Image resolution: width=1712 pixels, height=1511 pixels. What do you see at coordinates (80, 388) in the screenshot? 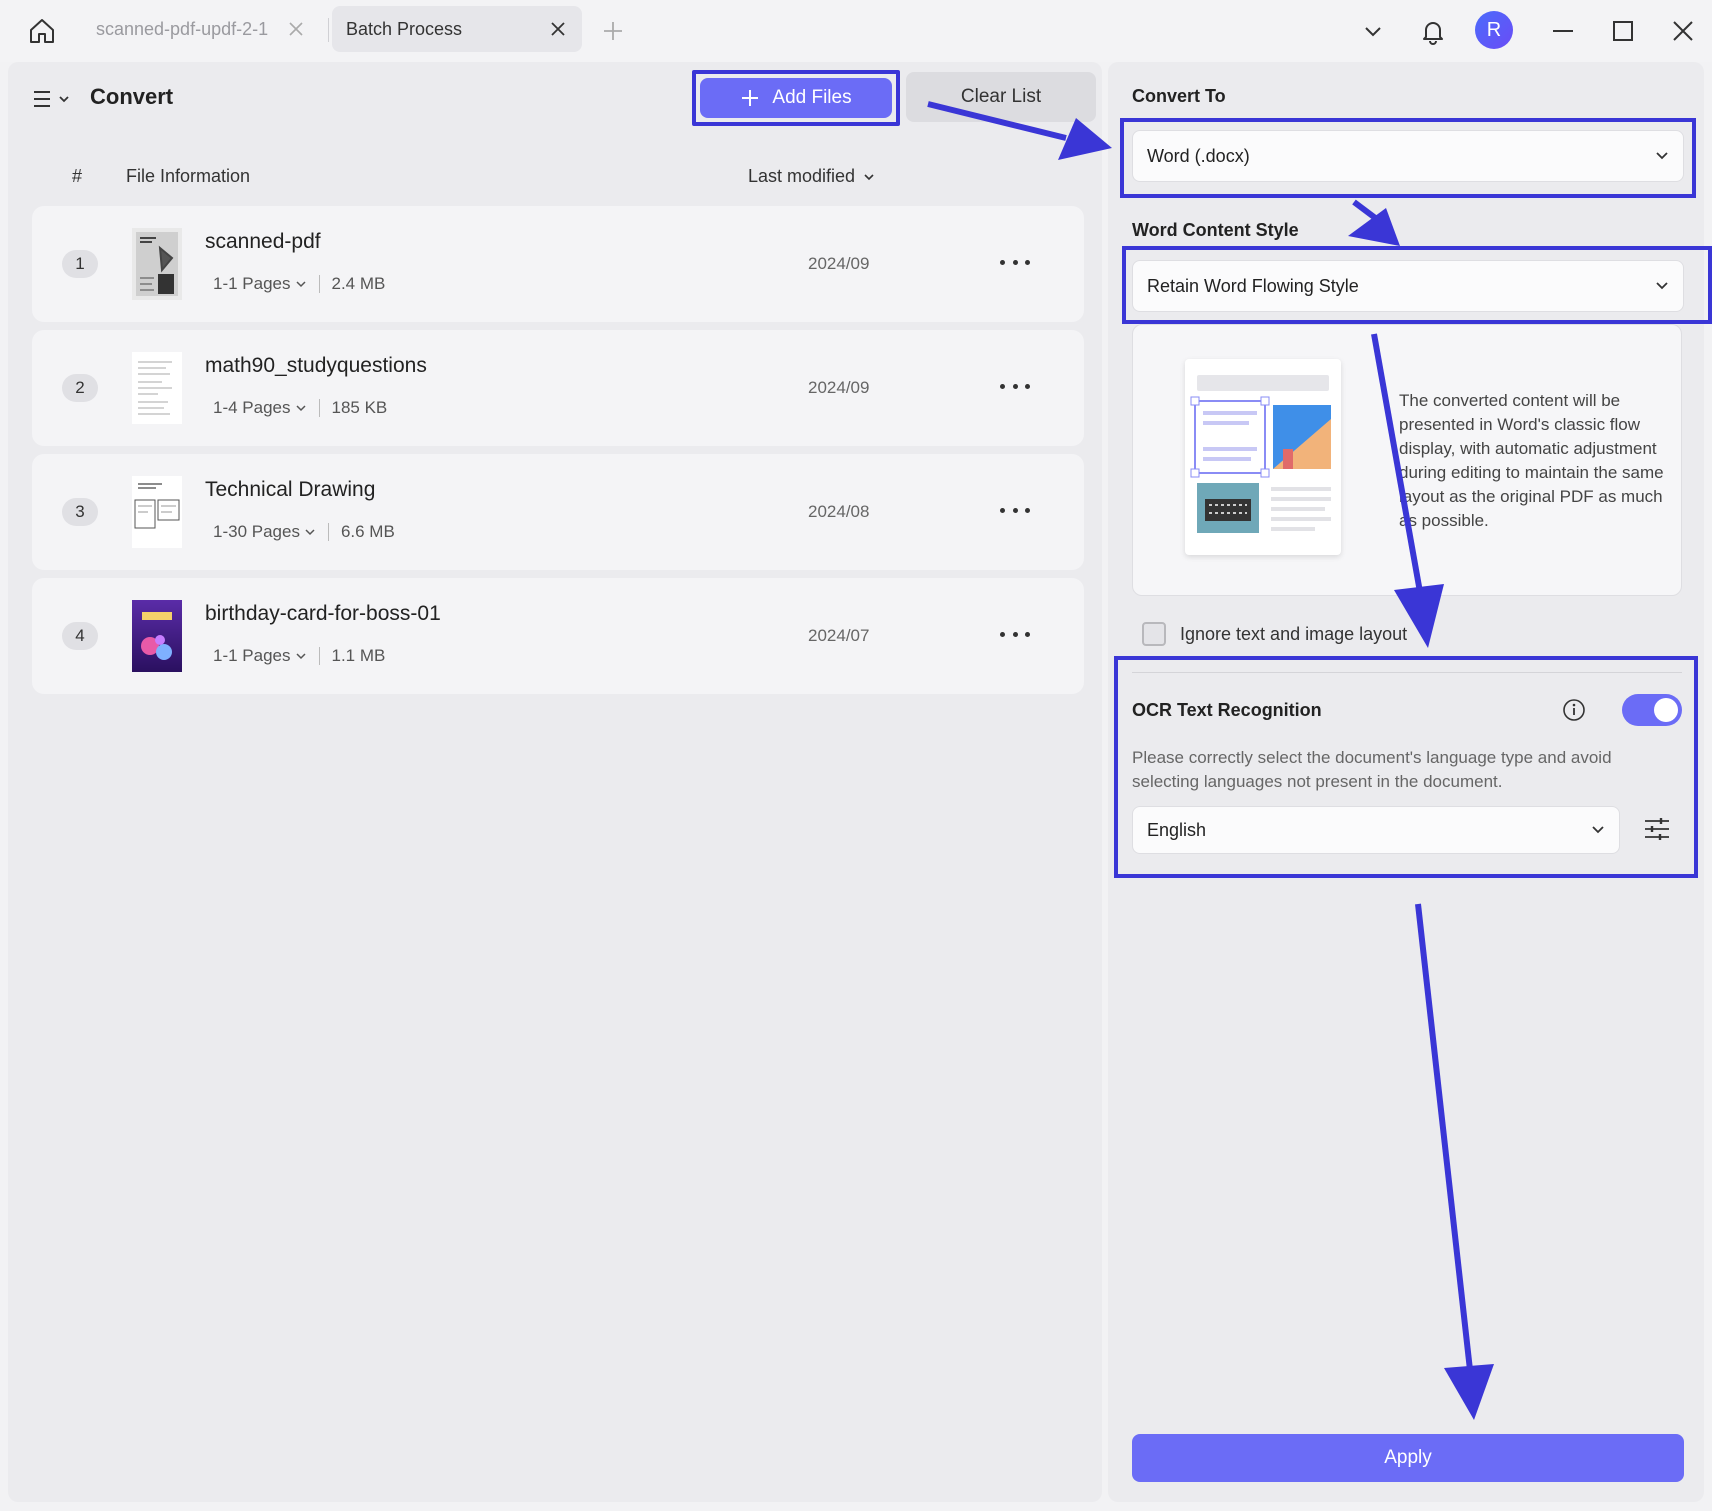
I see `row-number: 2` at bounding box center [80, 388].